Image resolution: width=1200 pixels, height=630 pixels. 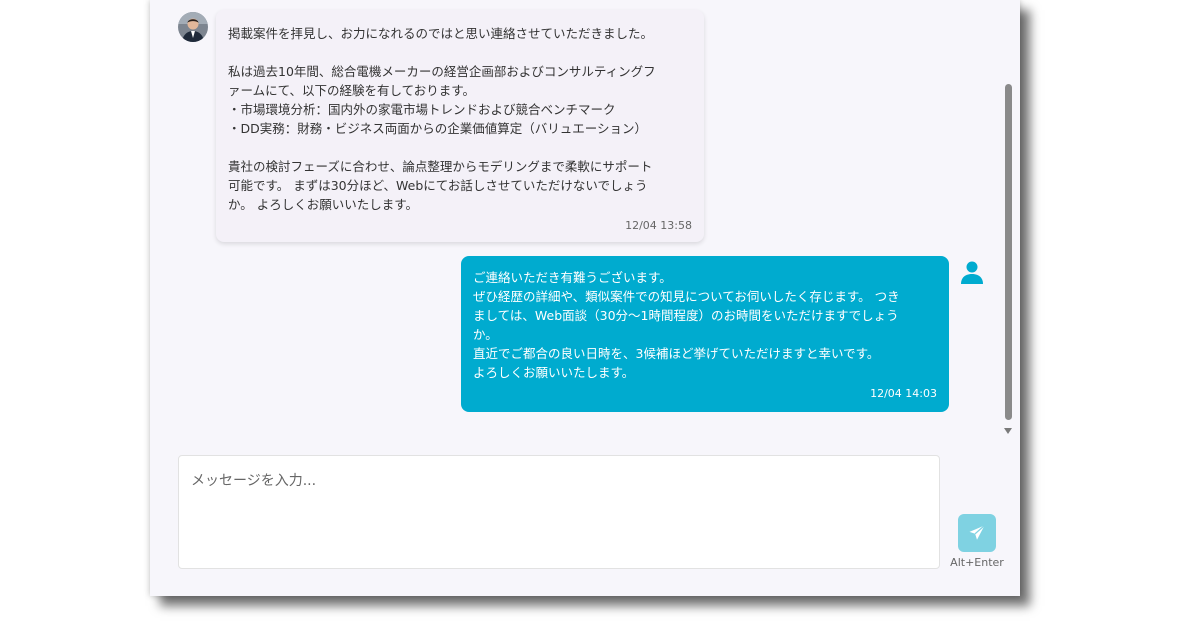 I want to click on scrollbar, so click(x=1008, y=220).